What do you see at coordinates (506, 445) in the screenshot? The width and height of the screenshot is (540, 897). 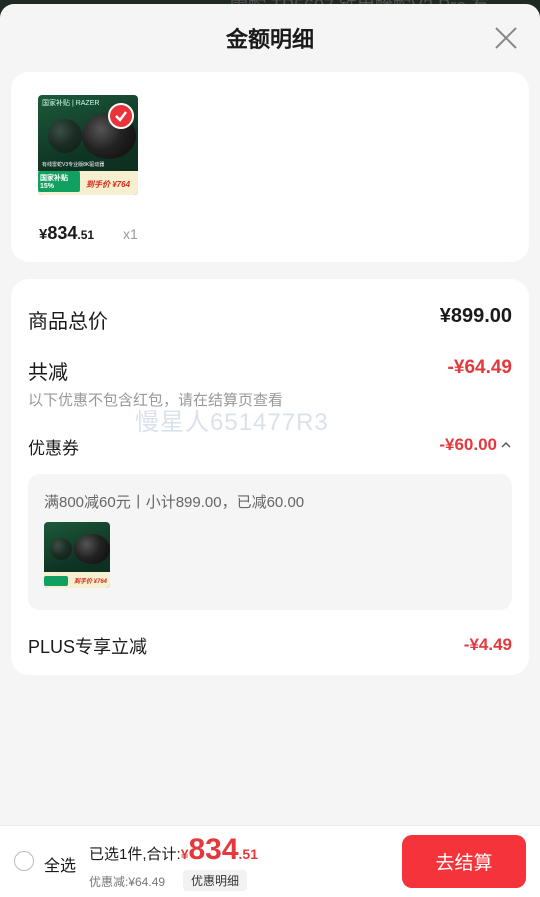 I see `chevron-up-icon` at bounding box center [506, 445].